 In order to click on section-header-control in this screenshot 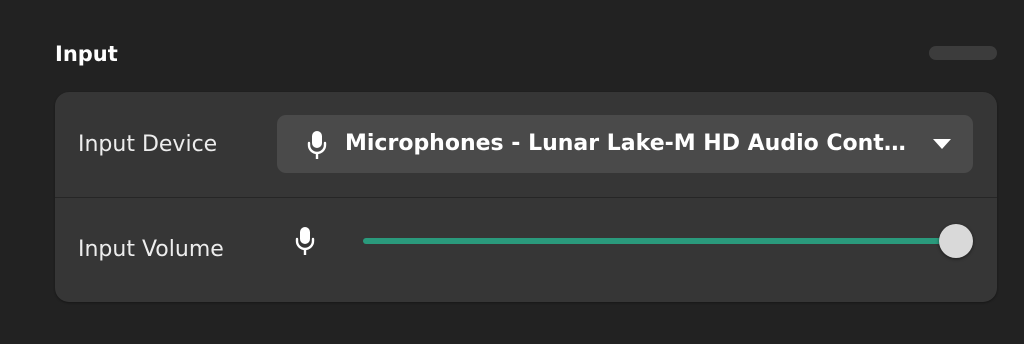, I will do `click(963, 53)`.